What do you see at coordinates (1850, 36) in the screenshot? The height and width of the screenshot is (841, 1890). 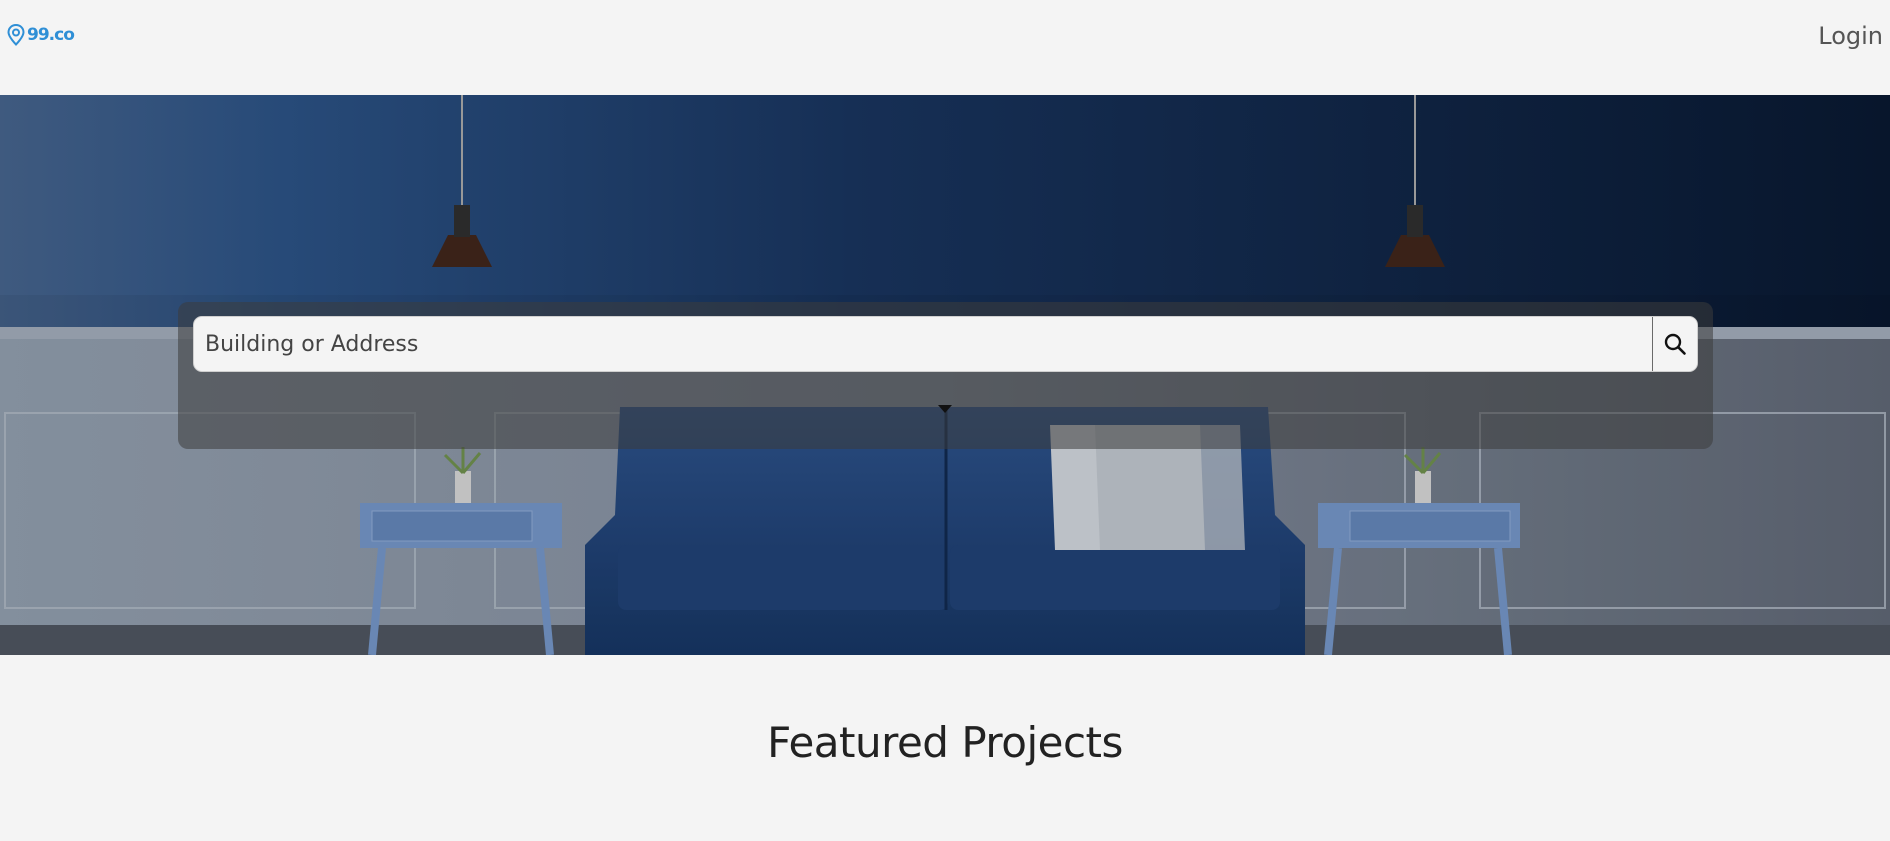 I see `login-link: Login` at bounding box center [1850, 36].